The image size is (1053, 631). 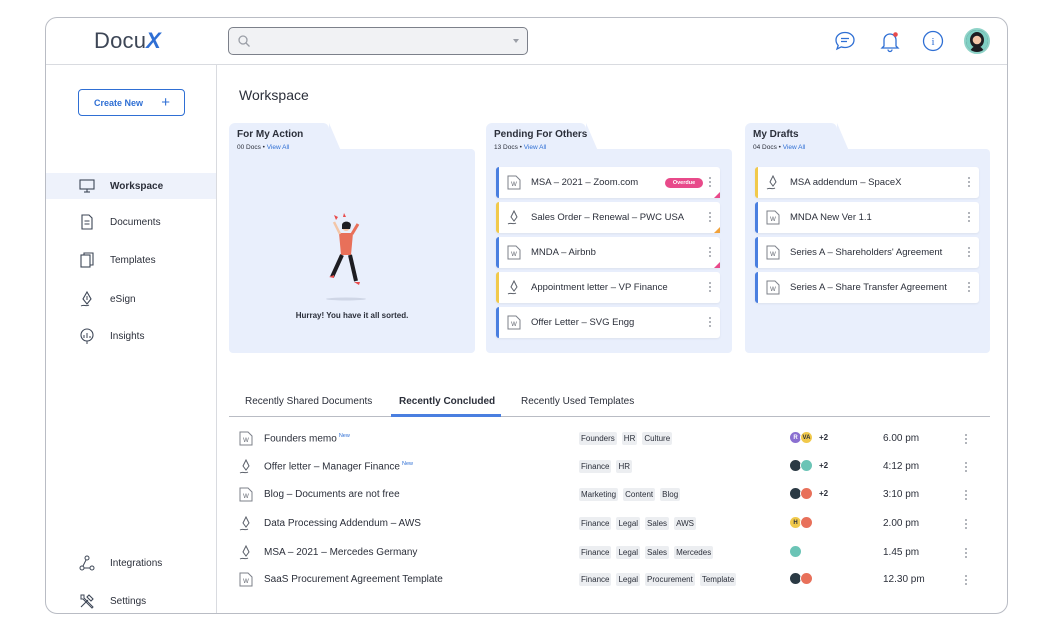 What do you see at coordinates (246, 441) in the screenshot?
I see `svg-text: W` at bounding box center [246, 441].